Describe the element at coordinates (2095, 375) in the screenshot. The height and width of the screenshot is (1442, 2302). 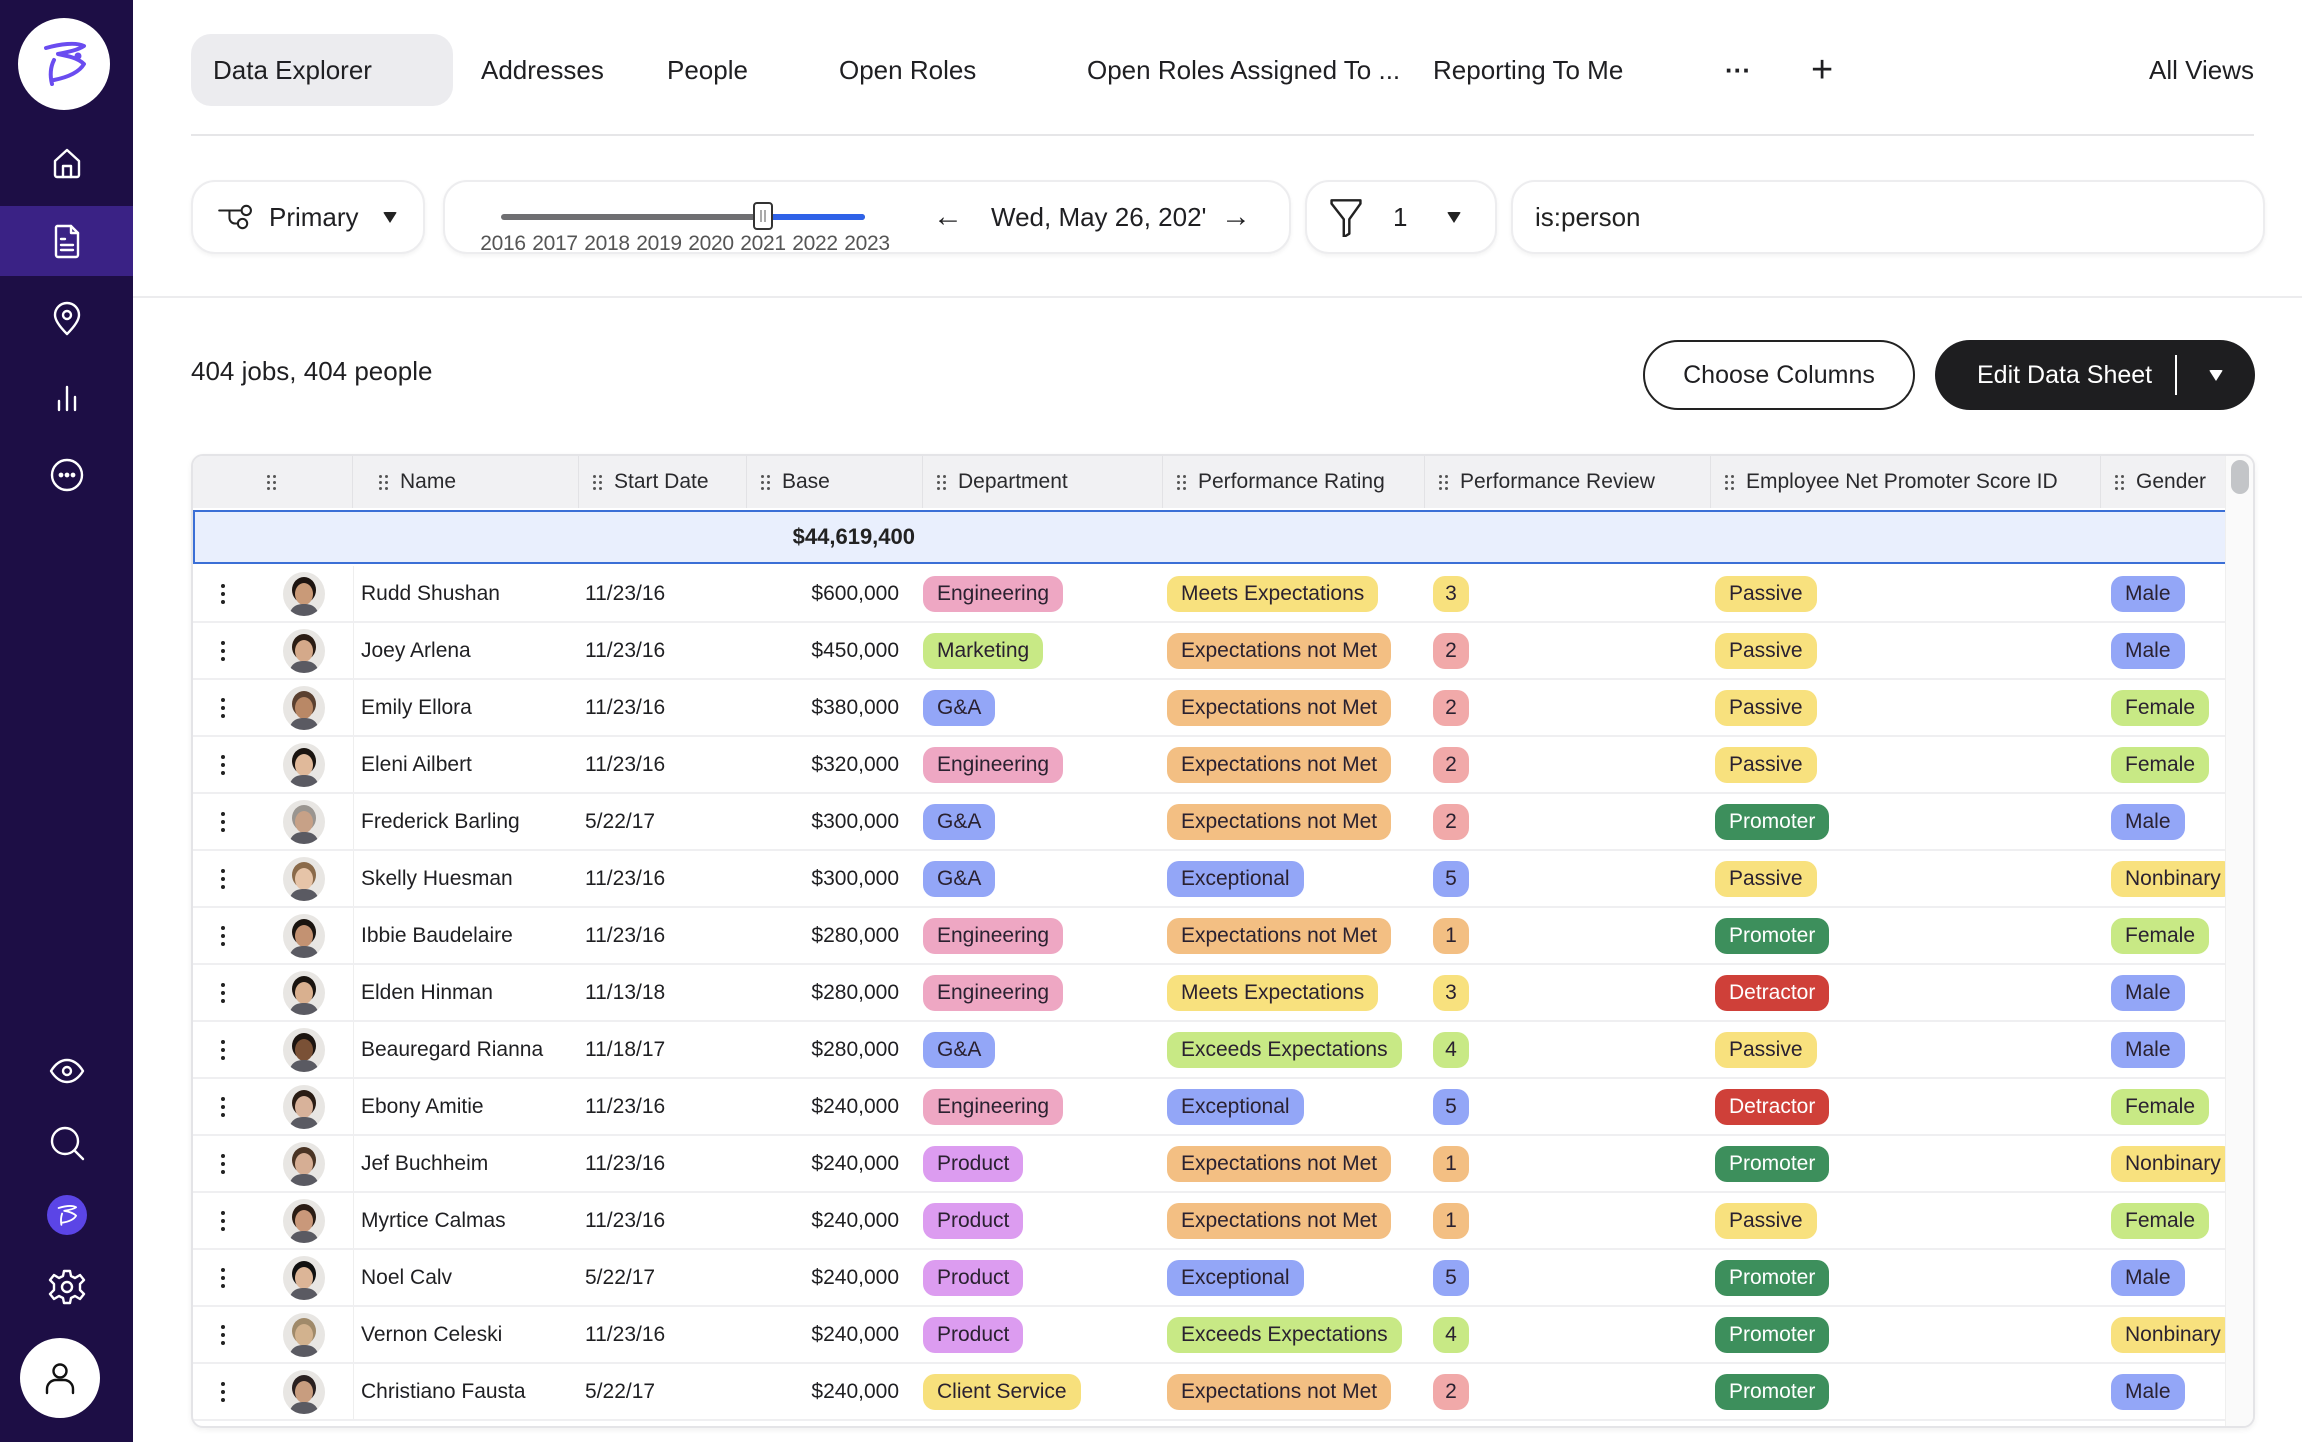
I see `edit-data-sheet-button: Edit Data Sheet` at that location.